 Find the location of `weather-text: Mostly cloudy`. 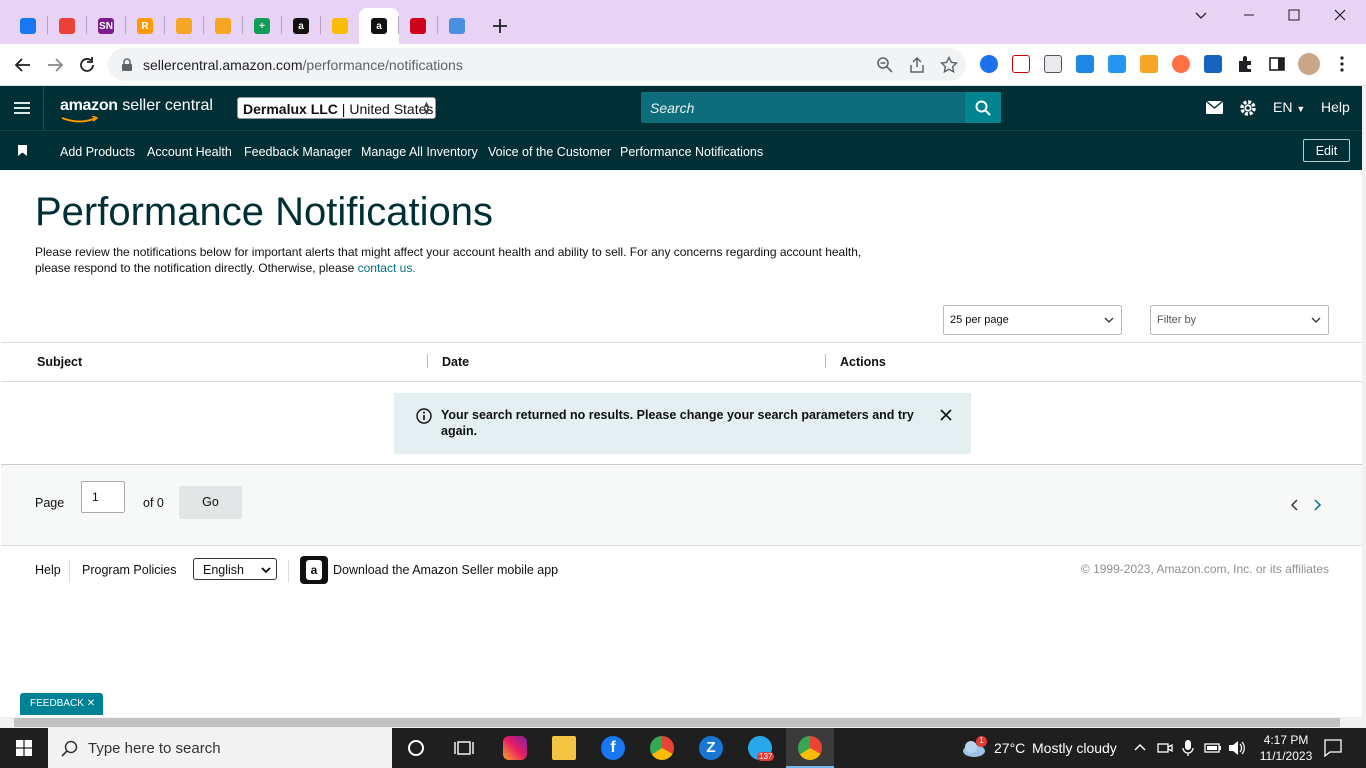

weather-text: Mostly cloudy is located at coordinates (1074, 748).